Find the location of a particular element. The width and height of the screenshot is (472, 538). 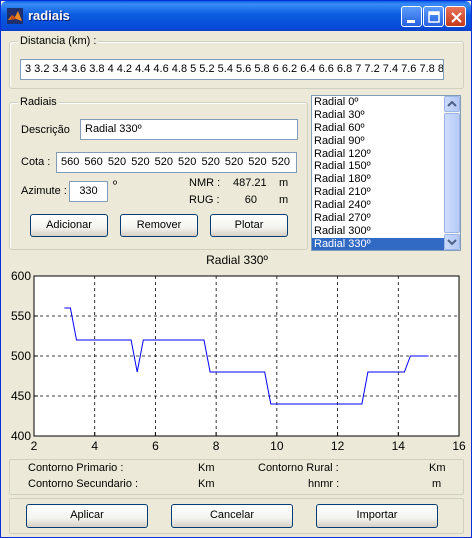

matlab-icon is located at coordinates (15, 16).